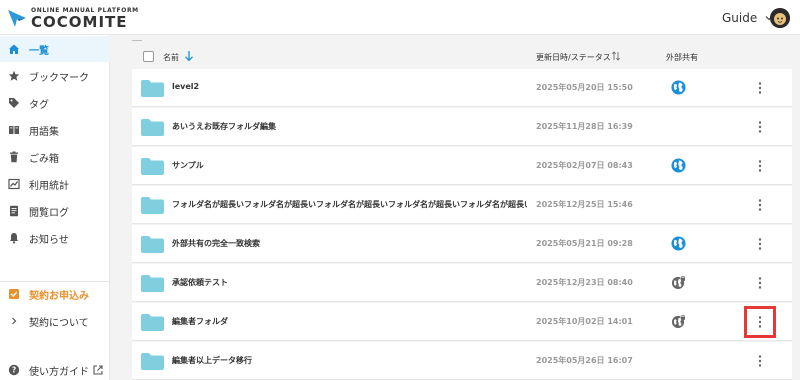  Describe the element at coordinates (14, 211) in the screenshot. I see `document-icon` at that location.